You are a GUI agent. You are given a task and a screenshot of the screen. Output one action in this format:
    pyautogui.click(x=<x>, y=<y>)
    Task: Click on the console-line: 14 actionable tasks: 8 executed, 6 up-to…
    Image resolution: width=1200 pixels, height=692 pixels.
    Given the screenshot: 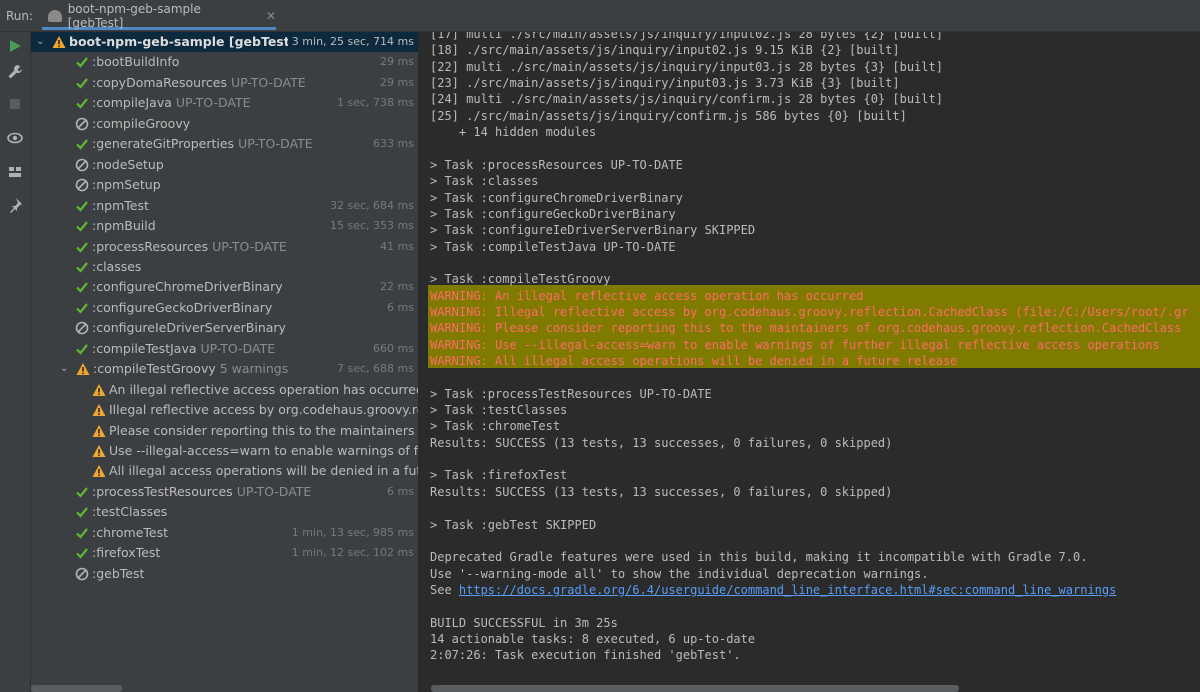 What is the action you would take?
    pyautogui.click(x=592, y=639)
    